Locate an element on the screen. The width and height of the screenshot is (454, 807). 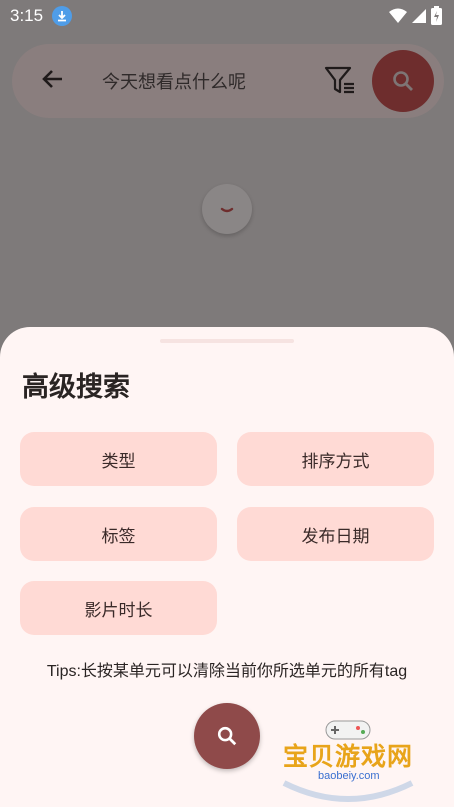
status-bar: 3:15 is located at coordinates (227, 16).